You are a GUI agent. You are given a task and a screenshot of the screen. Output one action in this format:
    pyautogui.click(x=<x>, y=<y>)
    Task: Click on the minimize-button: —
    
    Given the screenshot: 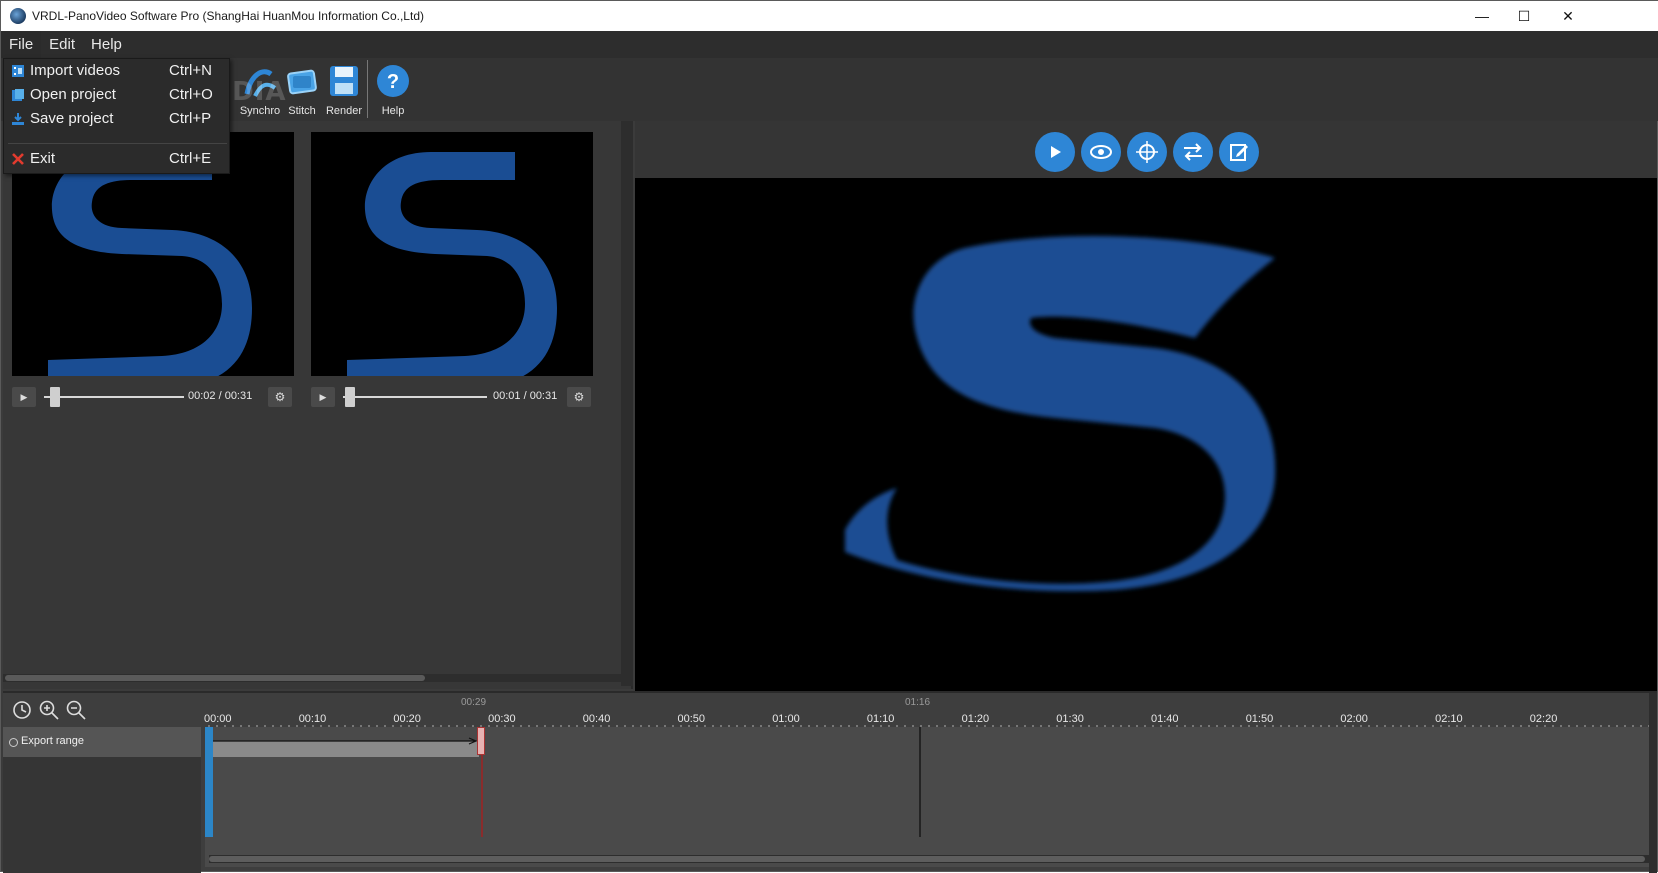 What is the action you would take?
    pyautogui.click(x=1482, y=16)
    